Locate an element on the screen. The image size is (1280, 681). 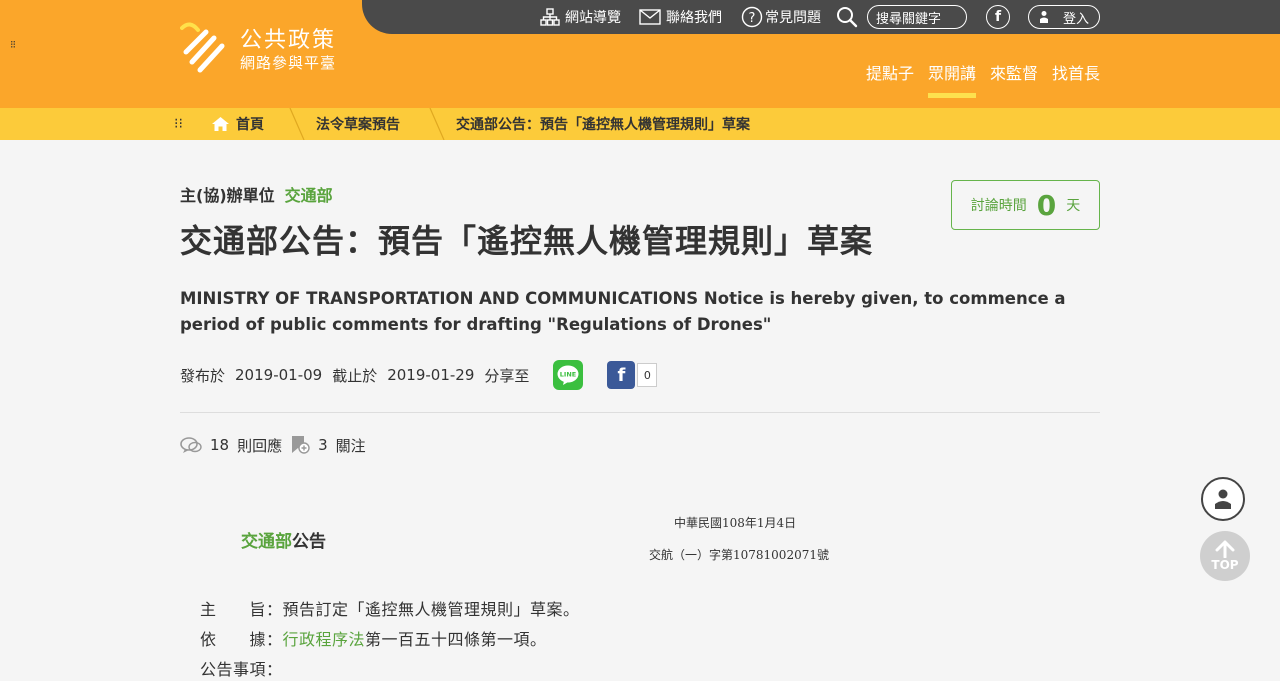
facebook-icon: f is located at coordinates (998, 17).